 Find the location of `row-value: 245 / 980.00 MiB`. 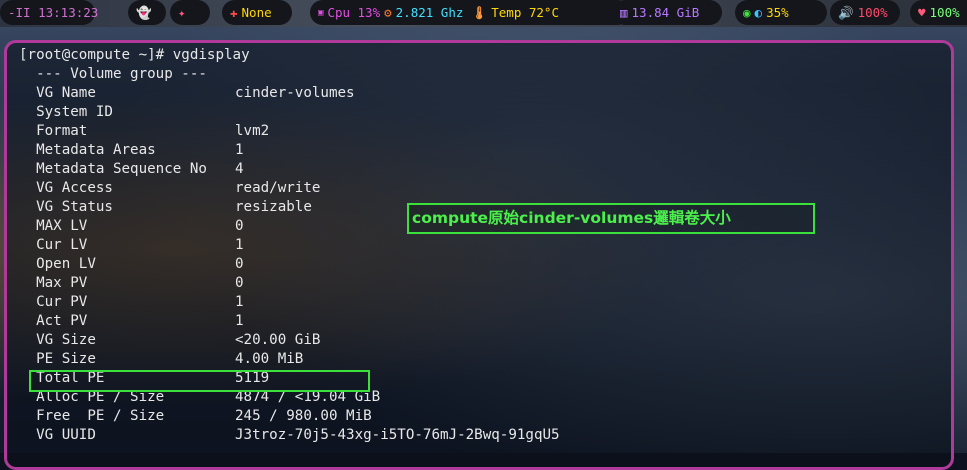

row-value: 245 / 980.00 MiB is located at coordinates (303, 416).